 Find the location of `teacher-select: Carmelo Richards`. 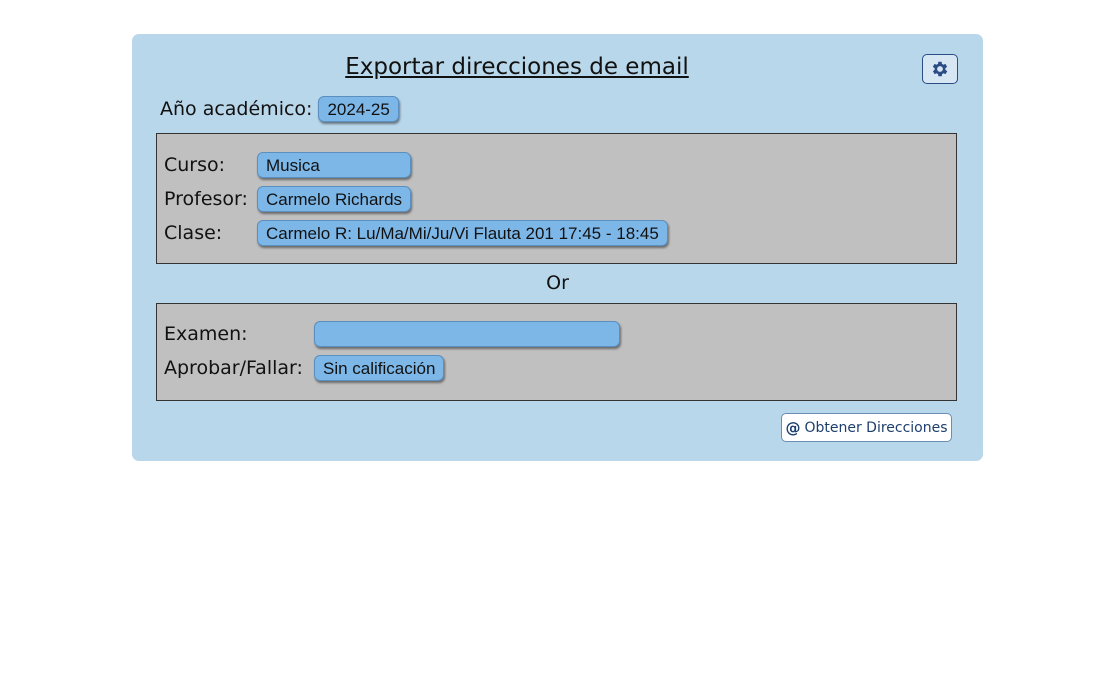

teacher-select: Carmelo Richards is located at coordinates (334, 199).